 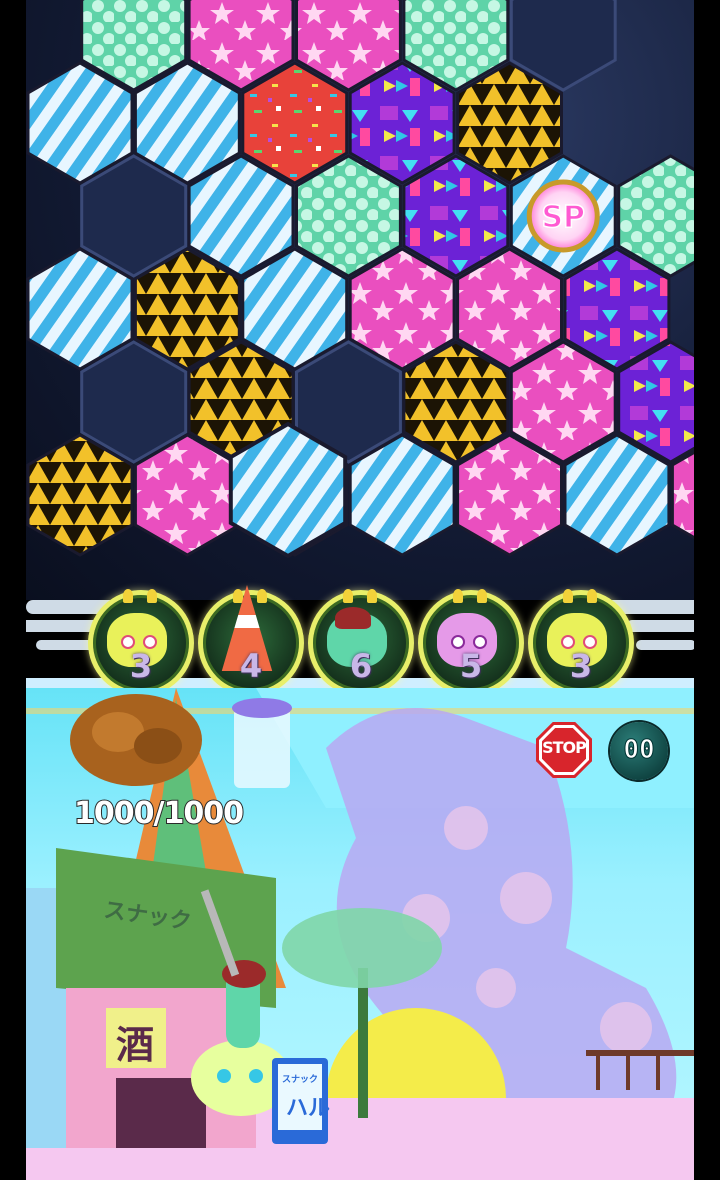 I want to click on unit-slot-4: 5, so click(x=471, y=642).